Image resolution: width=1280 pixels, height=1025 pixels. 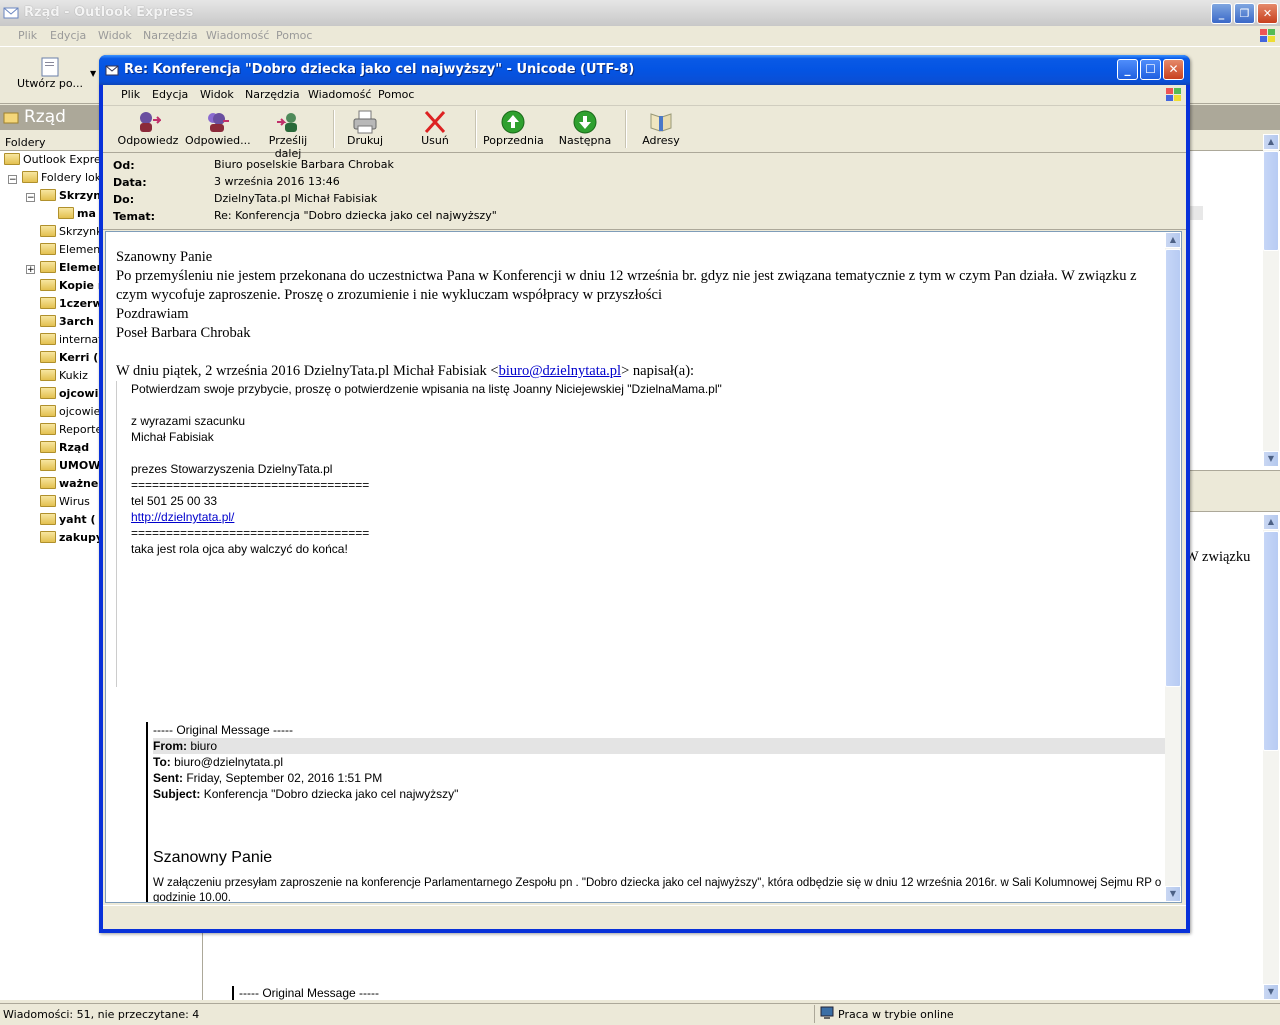 What do you see at coordinates (513, 122) in the screenshot?
I see `arrow-up-icon` at bounding box center [513, 122].